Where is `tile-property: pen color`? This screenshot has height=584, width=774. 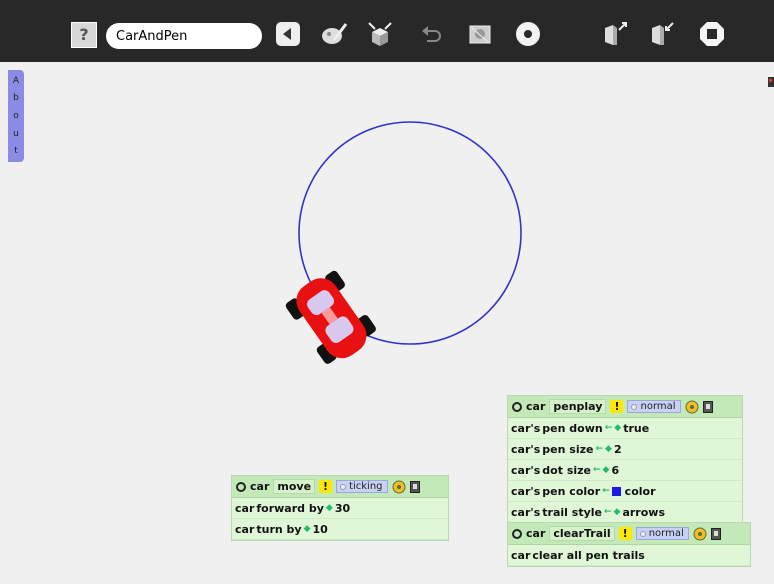
tile-property: pen color is located at coordinates (571, 491).